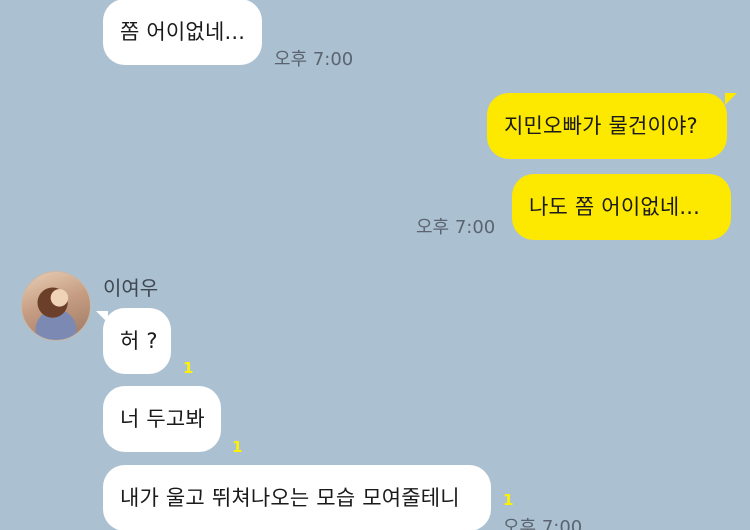 Image resolution: width=750 pixels, height=530 pixels. What do you see at coordinates (607, 126) in the screenshot?
I see `message-bubble-outgoing: 지민오빠가 물건이야?` at bounding box center [607, 126].